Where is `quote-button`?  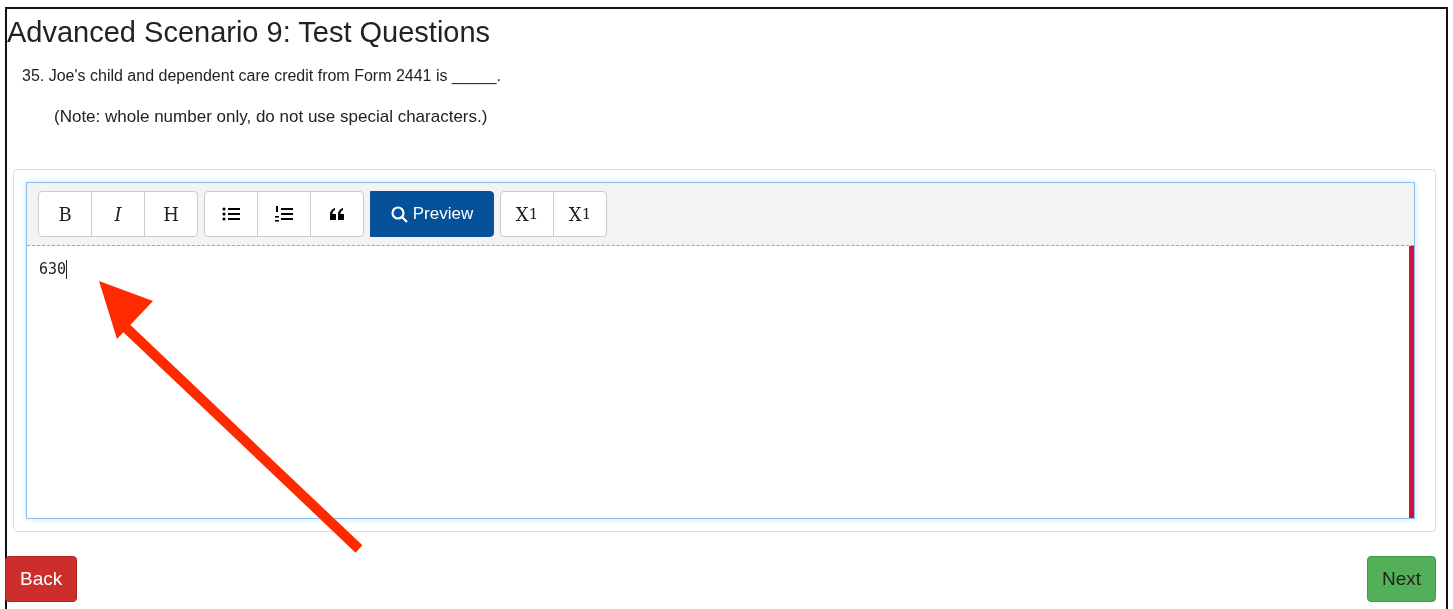
quote-button is located at coordinates (337, 214).